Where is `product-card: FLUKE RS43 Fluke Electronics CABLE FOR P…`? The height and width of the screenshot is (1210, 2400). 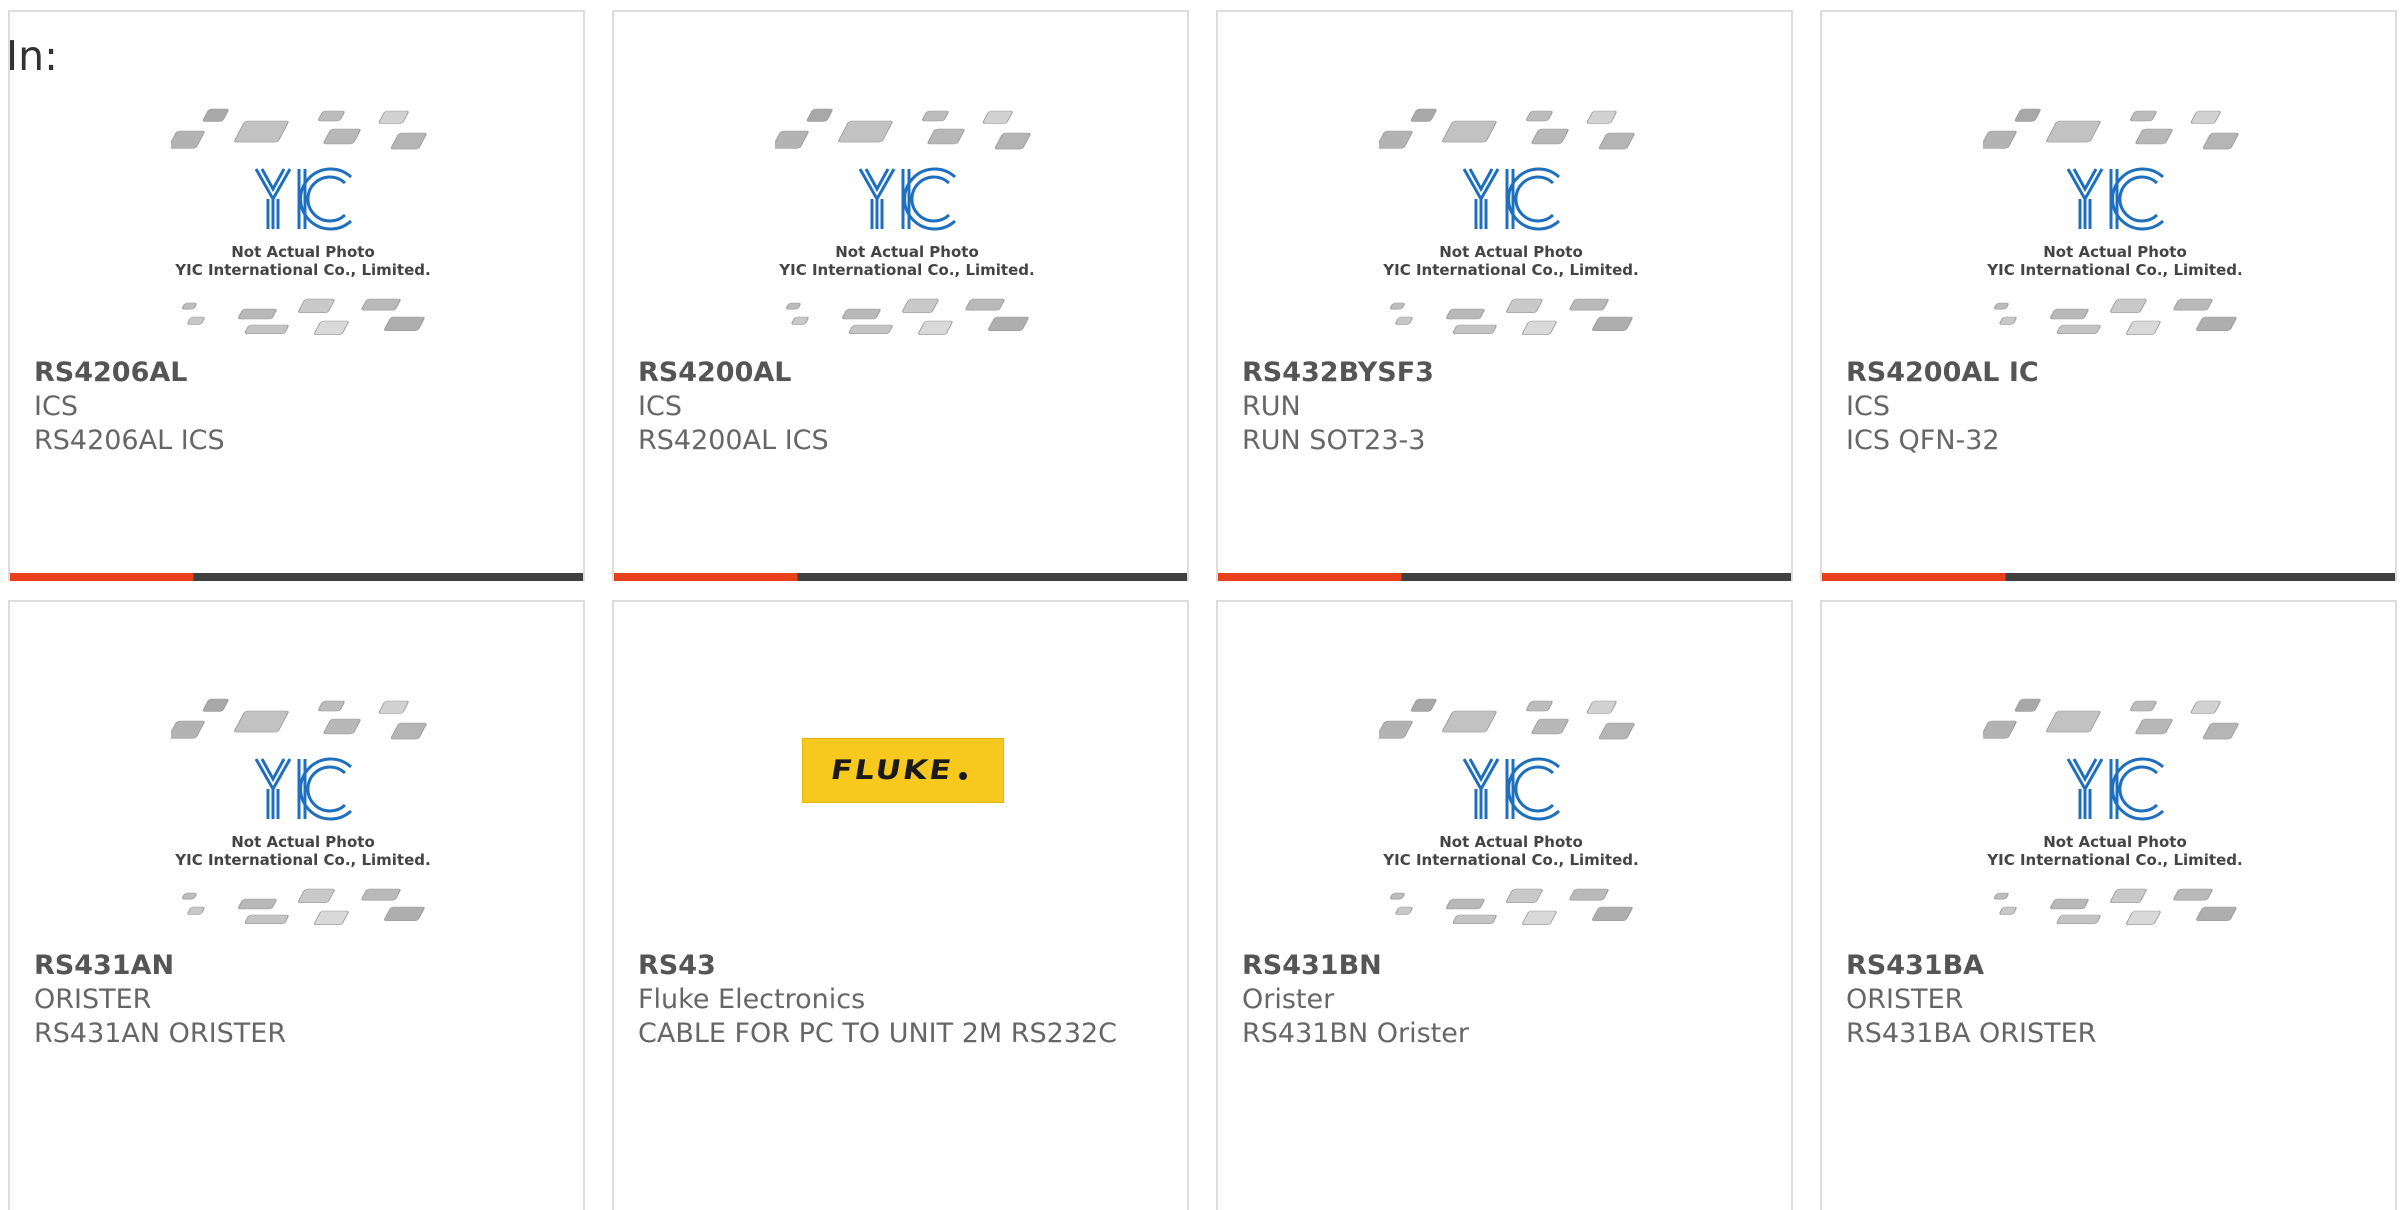 product-card: FLUKE RS43 Fluke Electronics CABLE FOR P… is located at coordinates (900, 905).